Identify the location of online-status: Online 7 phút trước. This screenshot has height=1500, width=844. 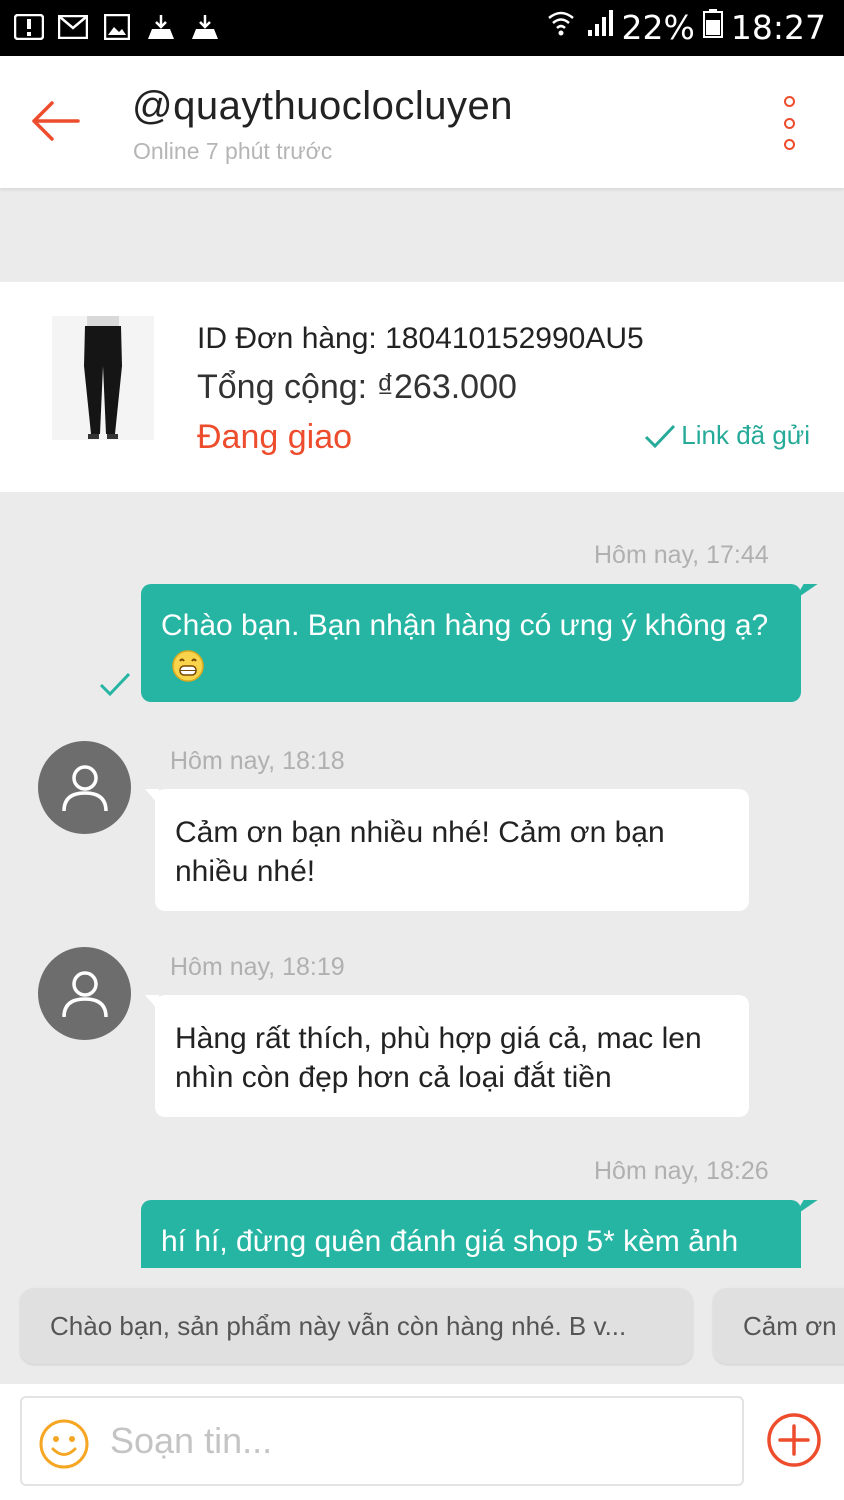
(233, 151).